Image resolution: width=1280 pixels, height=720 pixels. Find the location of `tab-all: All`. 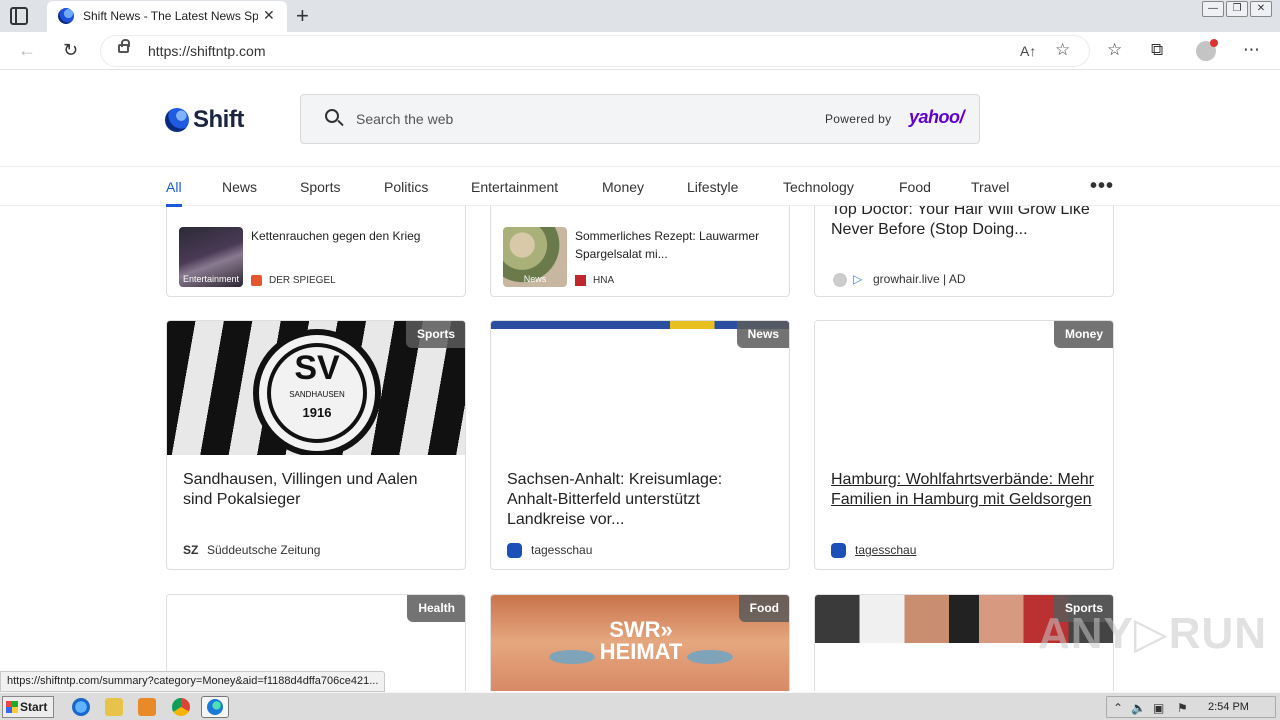

tab-all: All is located at coordinates (174, 187).